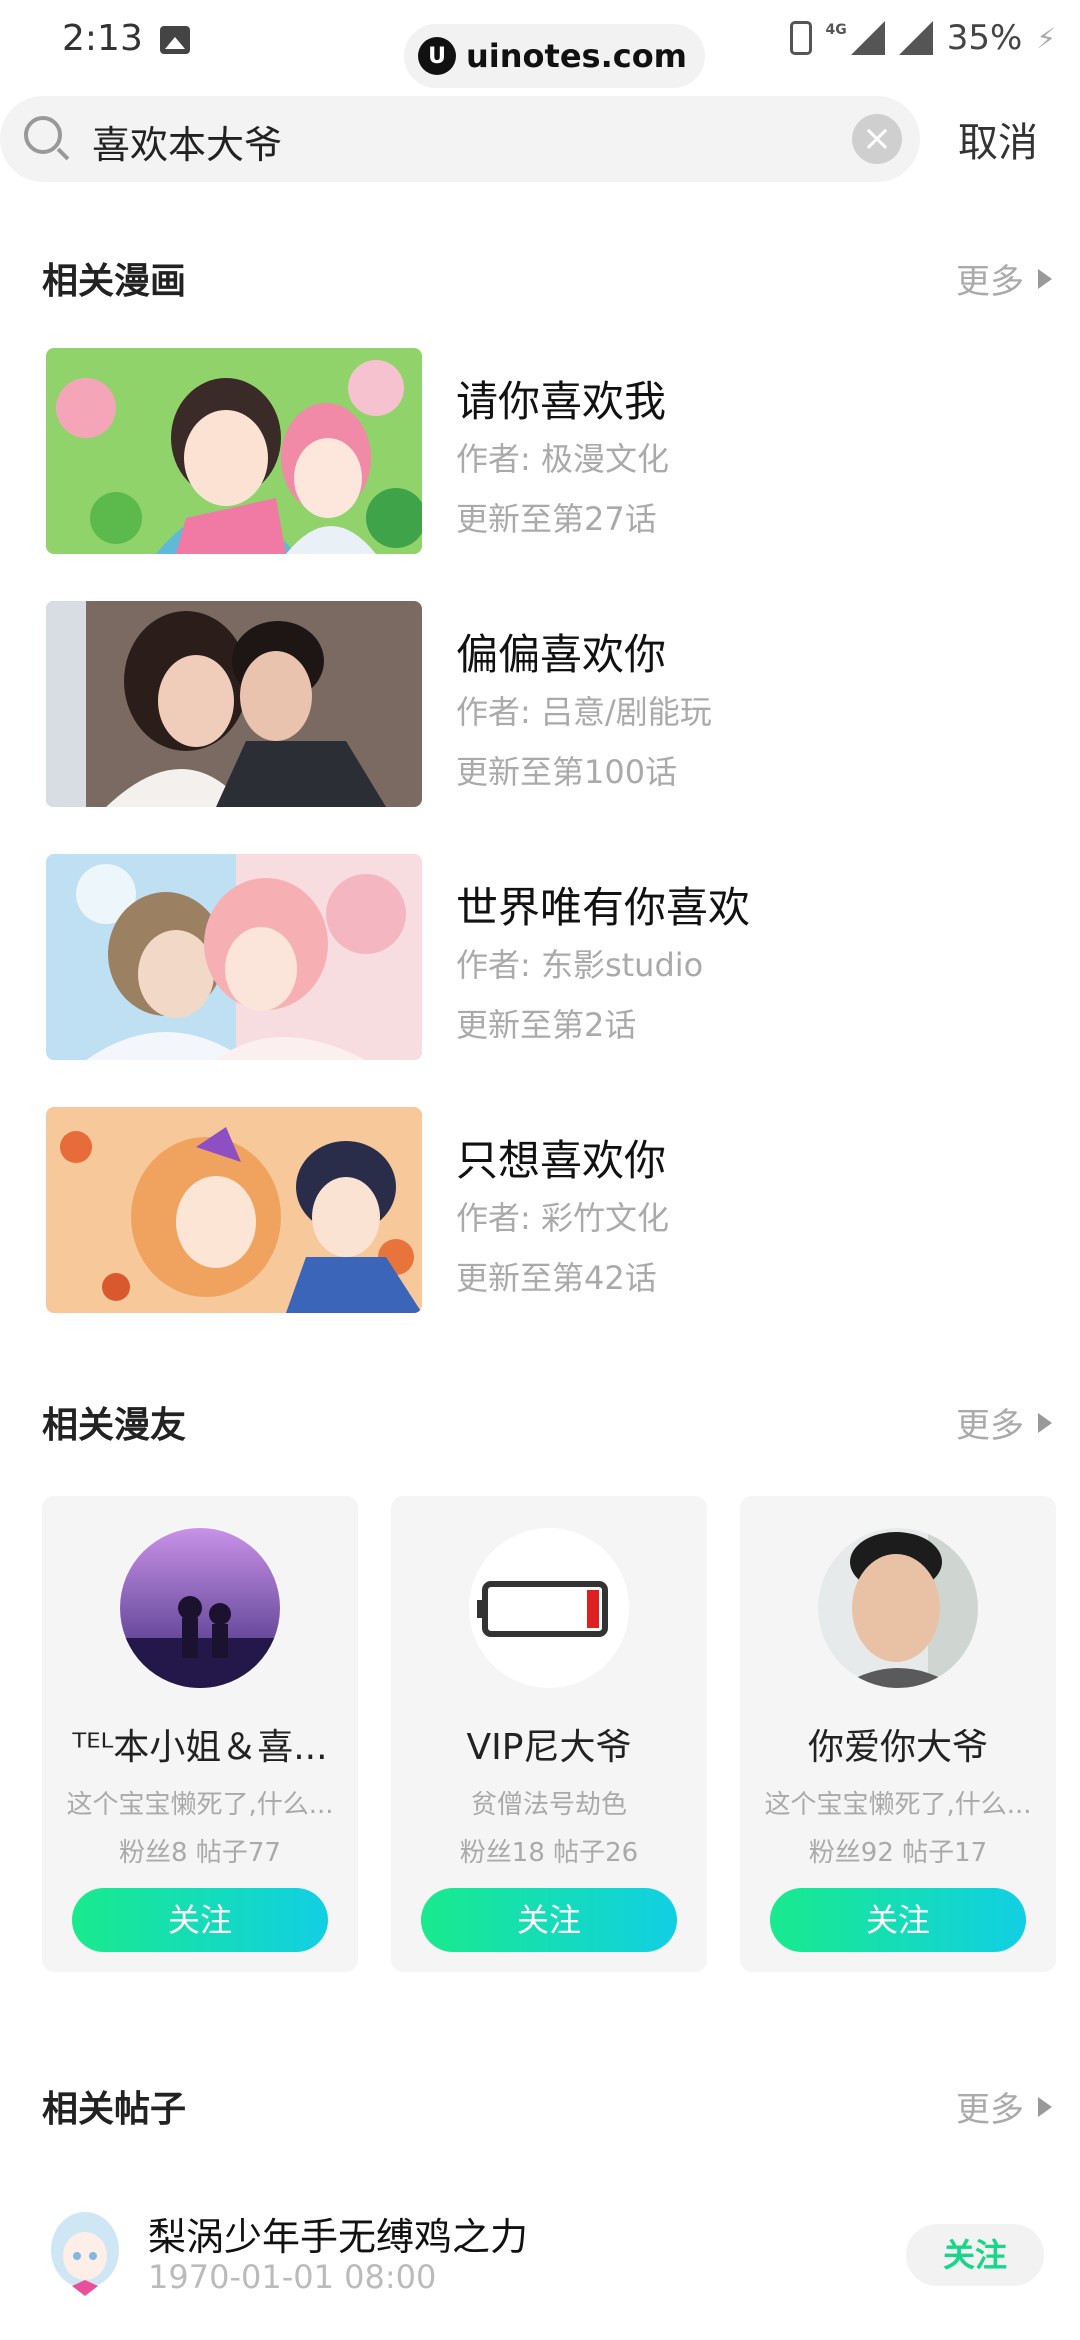  I want to click on comic-item: 请你喜欢我 作者: 极漫文化 更新至第27话, so click(536, 451).